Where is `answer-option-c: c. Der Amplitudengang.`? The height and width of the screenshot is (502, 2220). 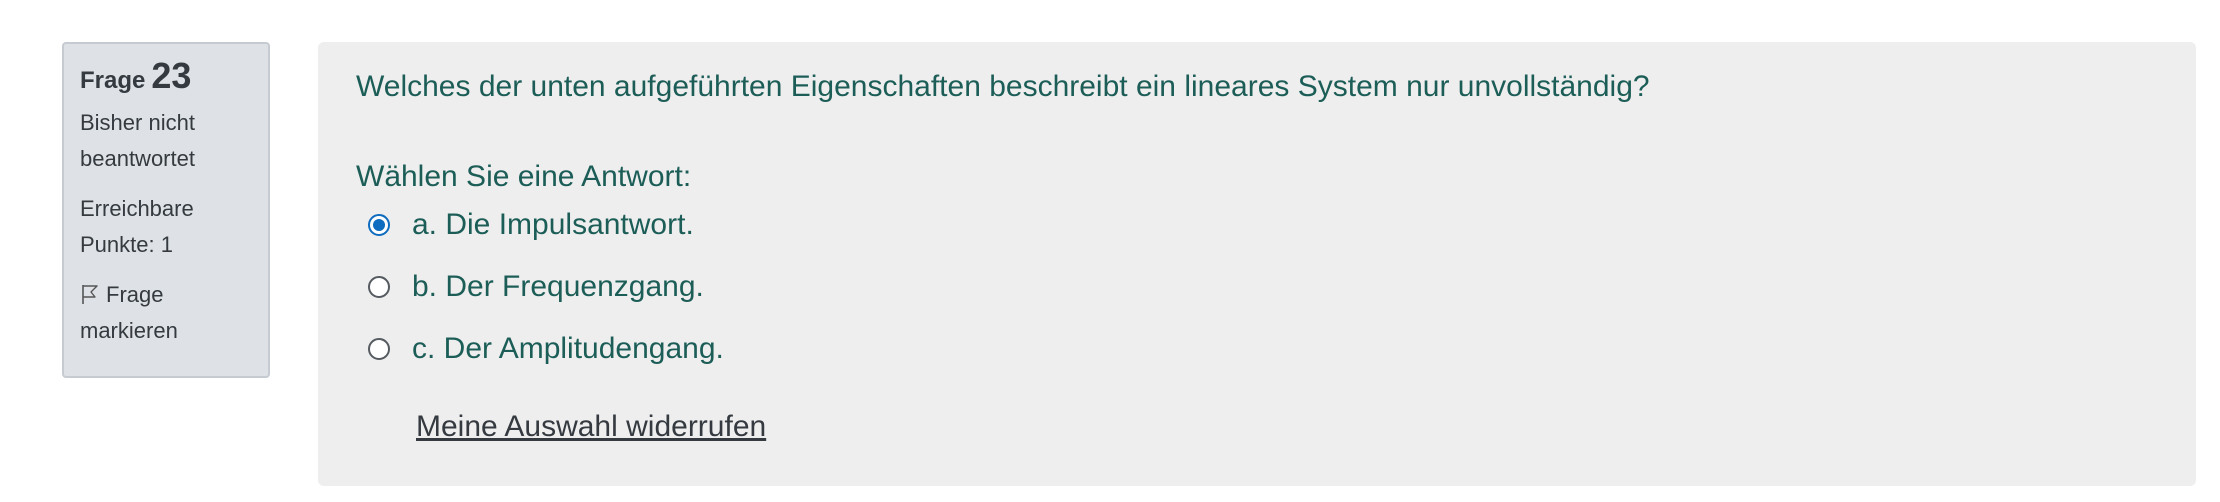 answer-option-c: c. Der Amplitudengang. is located at coordinates (546, 349).